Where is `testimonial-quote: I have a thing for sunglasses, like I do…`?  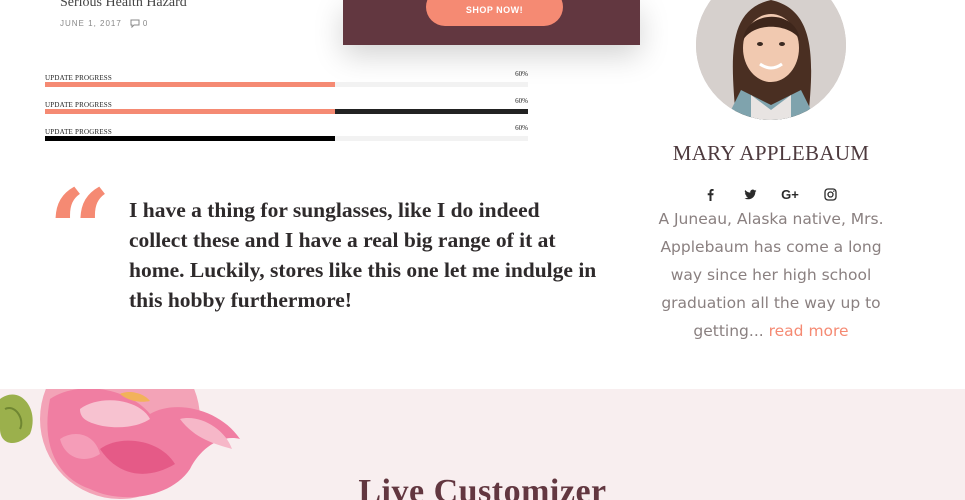
testimonial-quote: I have a thing for sunglasses, like I do… is located at coordinates (363, 255).